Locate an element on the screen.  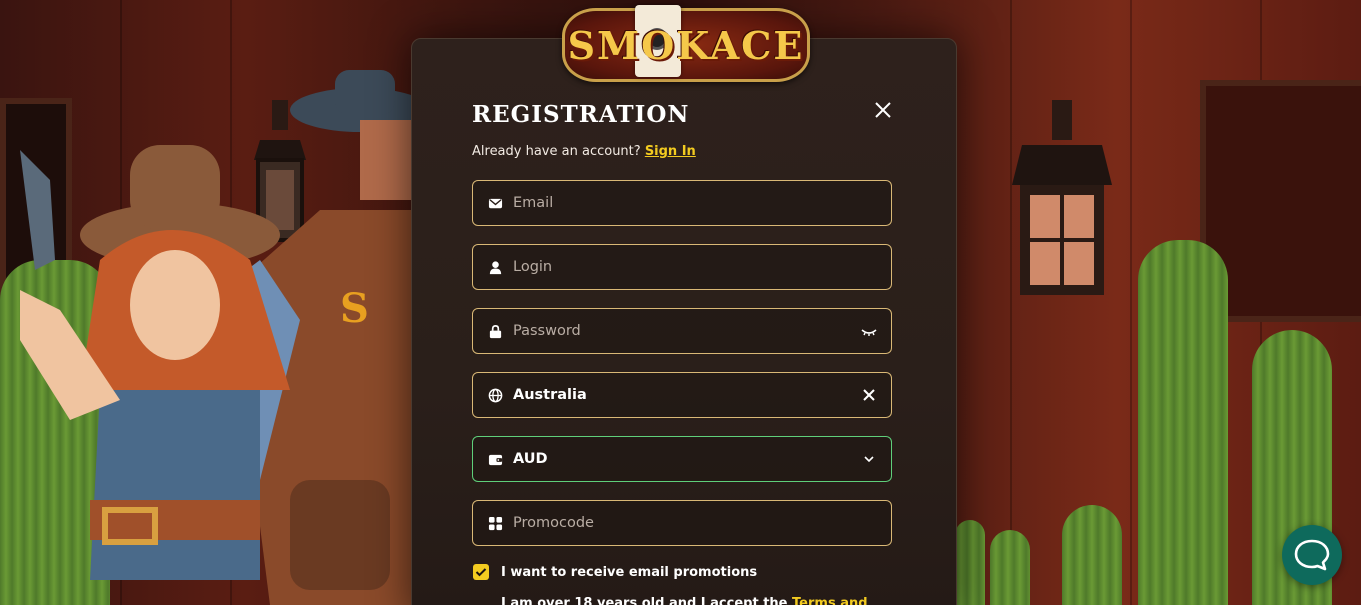
lantern-icon is located at coordinates (1062, 197).